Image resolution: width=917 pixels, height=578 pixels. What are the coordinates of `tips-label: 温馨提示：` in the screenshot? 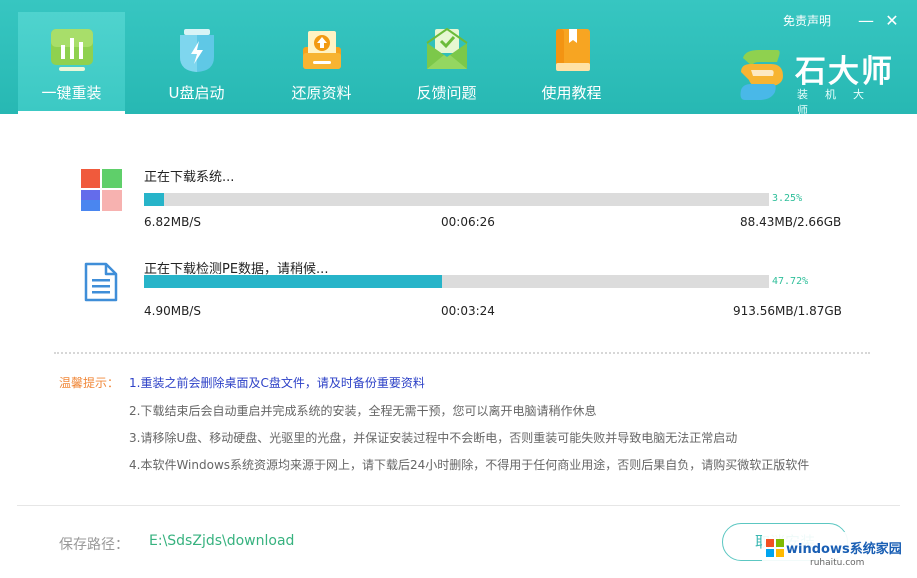 It's located at (89, 383).